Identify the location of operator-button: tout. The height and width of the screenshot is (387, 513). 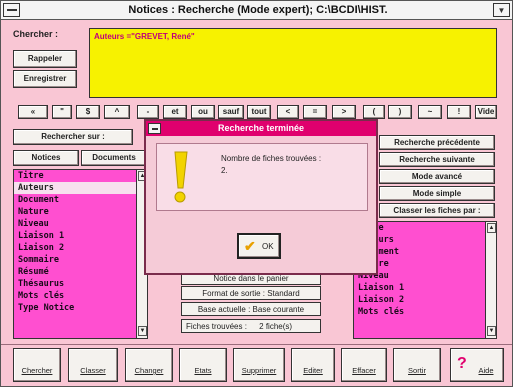
(259, 112).